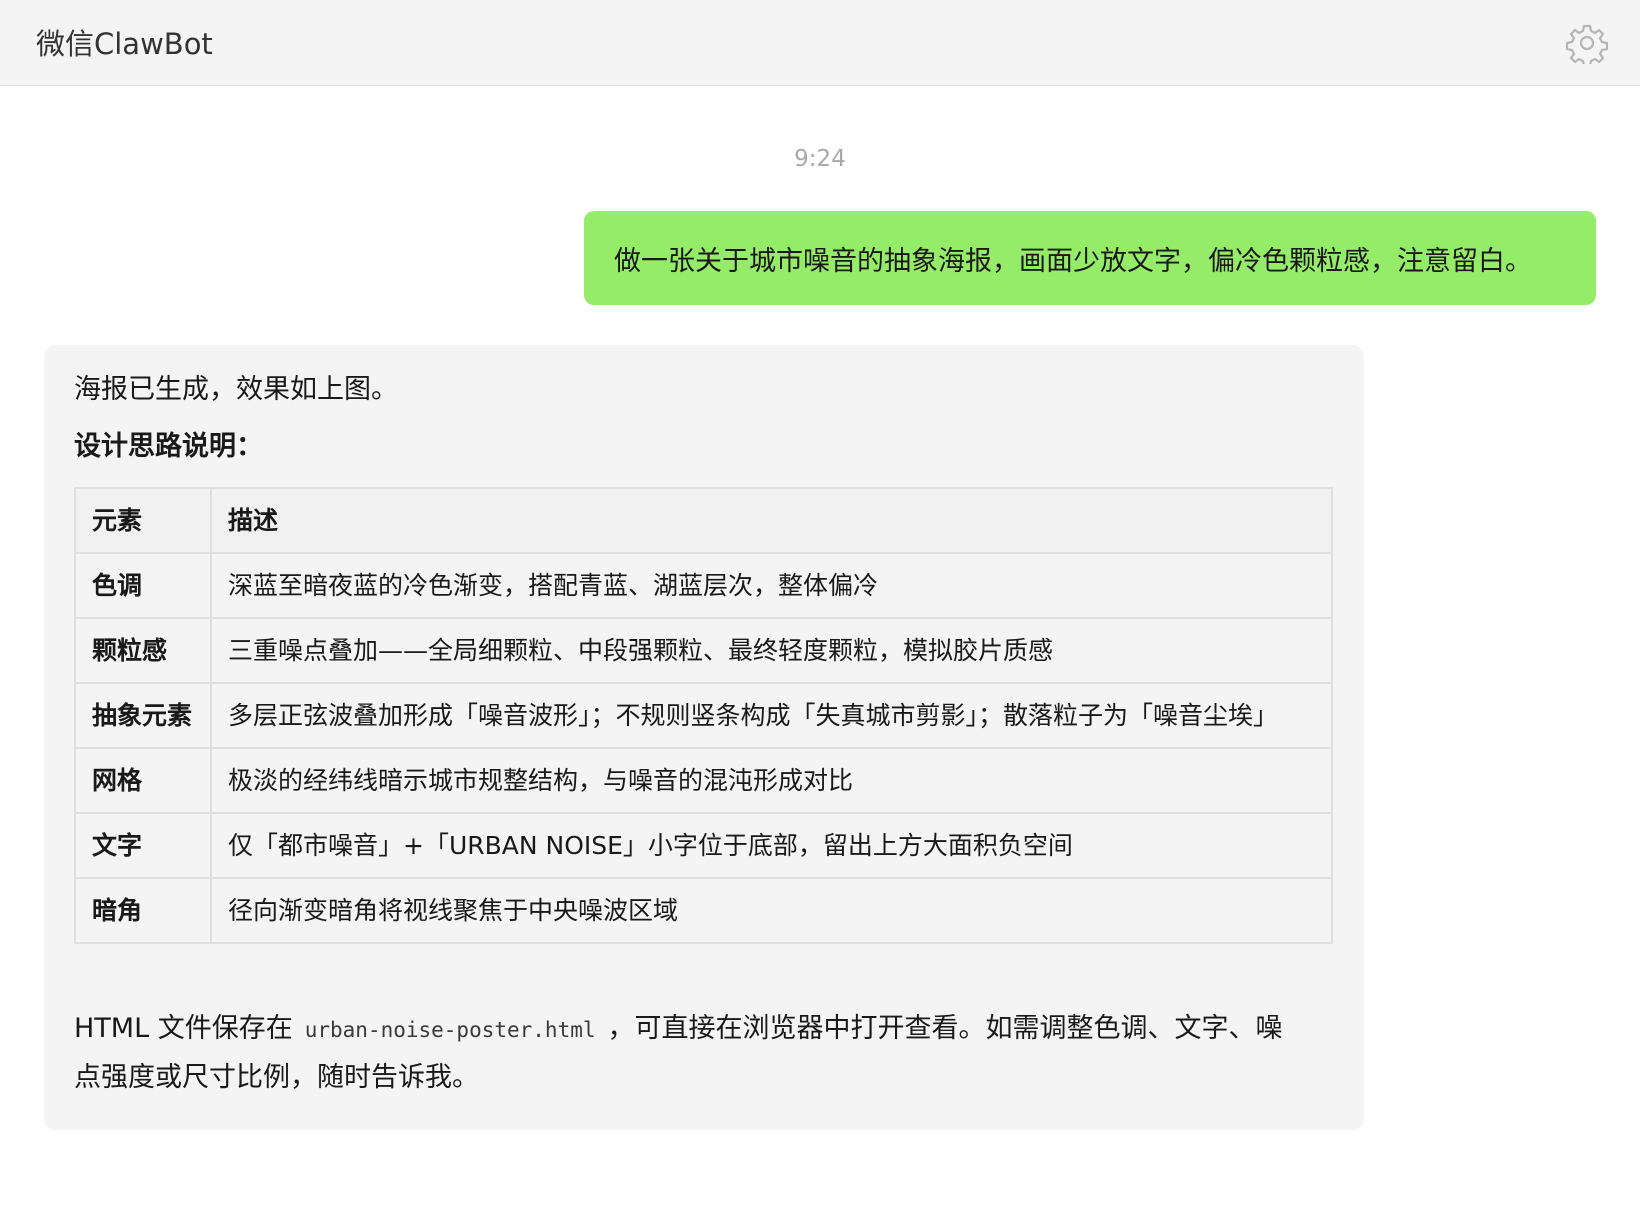 The width and height of the screenshot is (1640, 1226). I want to click on table-row: 网格 极淡的经纬线暗示城市规整结构，与噪音的混沌形成对比, so click(703, 780).